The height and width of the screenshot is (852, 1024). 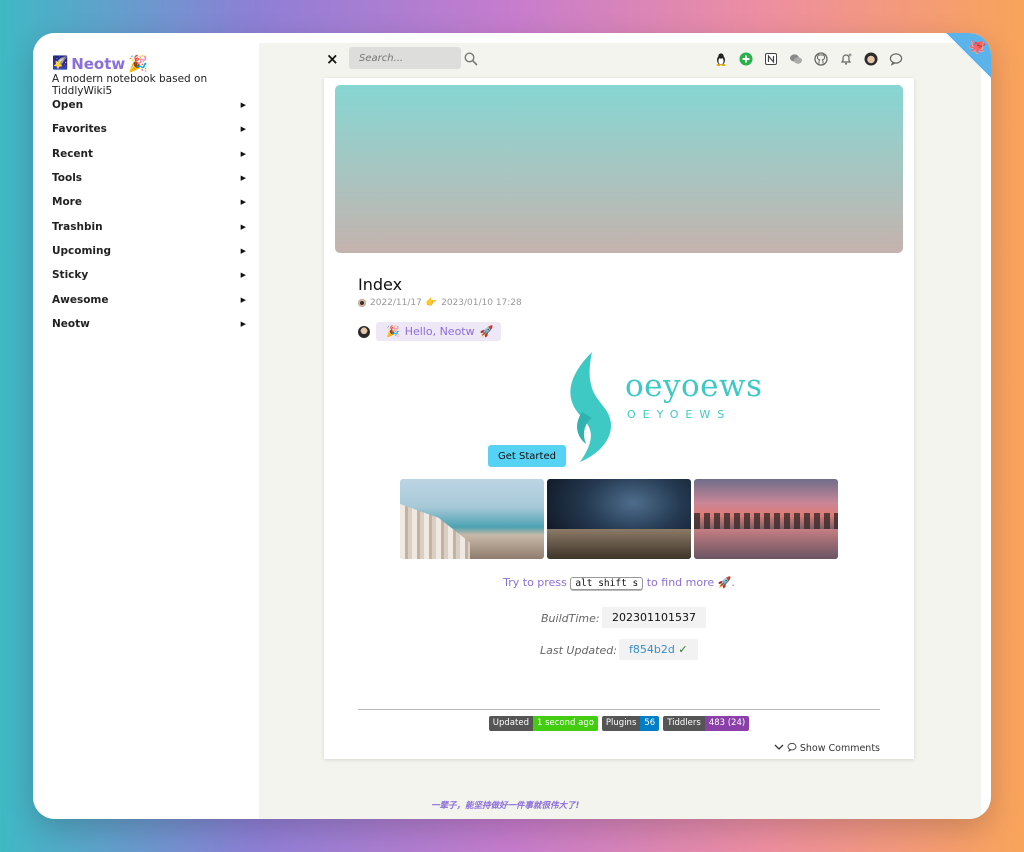 What do you see at coordinates (67, 178) in the screenshot?
I see `sidebar-item-label: Tools` at bounding box center [67, 178].